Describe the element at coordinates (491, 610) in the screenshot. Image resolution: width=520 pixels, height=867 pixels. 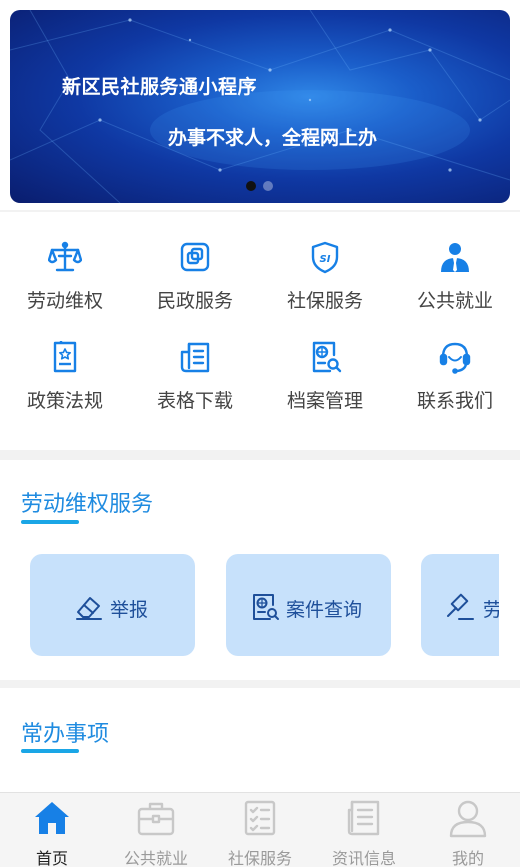
I see `card-label: 劳` at that location.